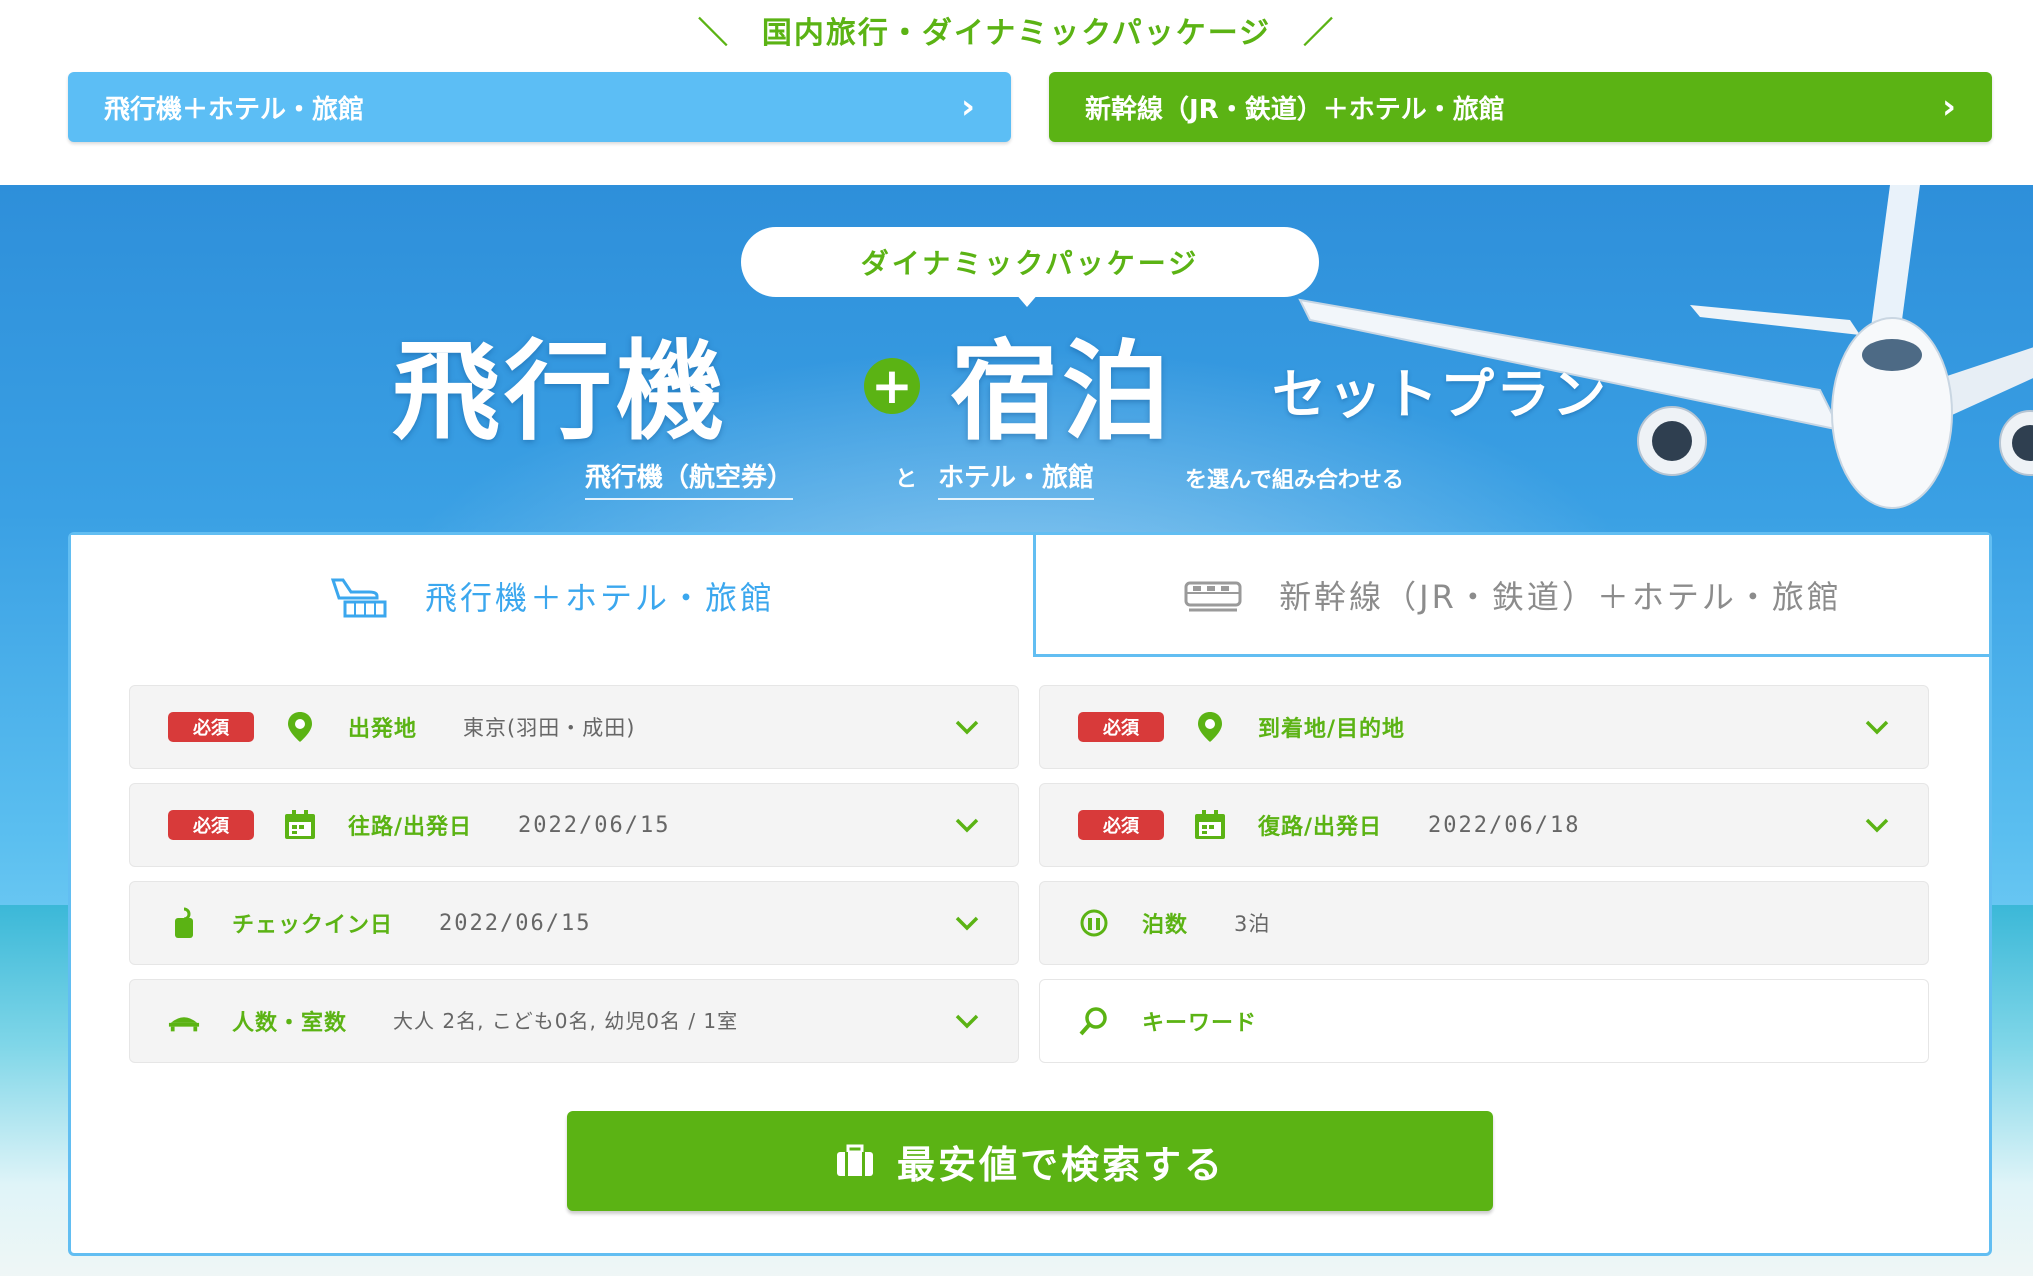 This screenshot has width=2033, height=1276. Describe the element at coordinates (1320, 827) in the screenshot. I see `return-label: 復路/出発日` at that location.